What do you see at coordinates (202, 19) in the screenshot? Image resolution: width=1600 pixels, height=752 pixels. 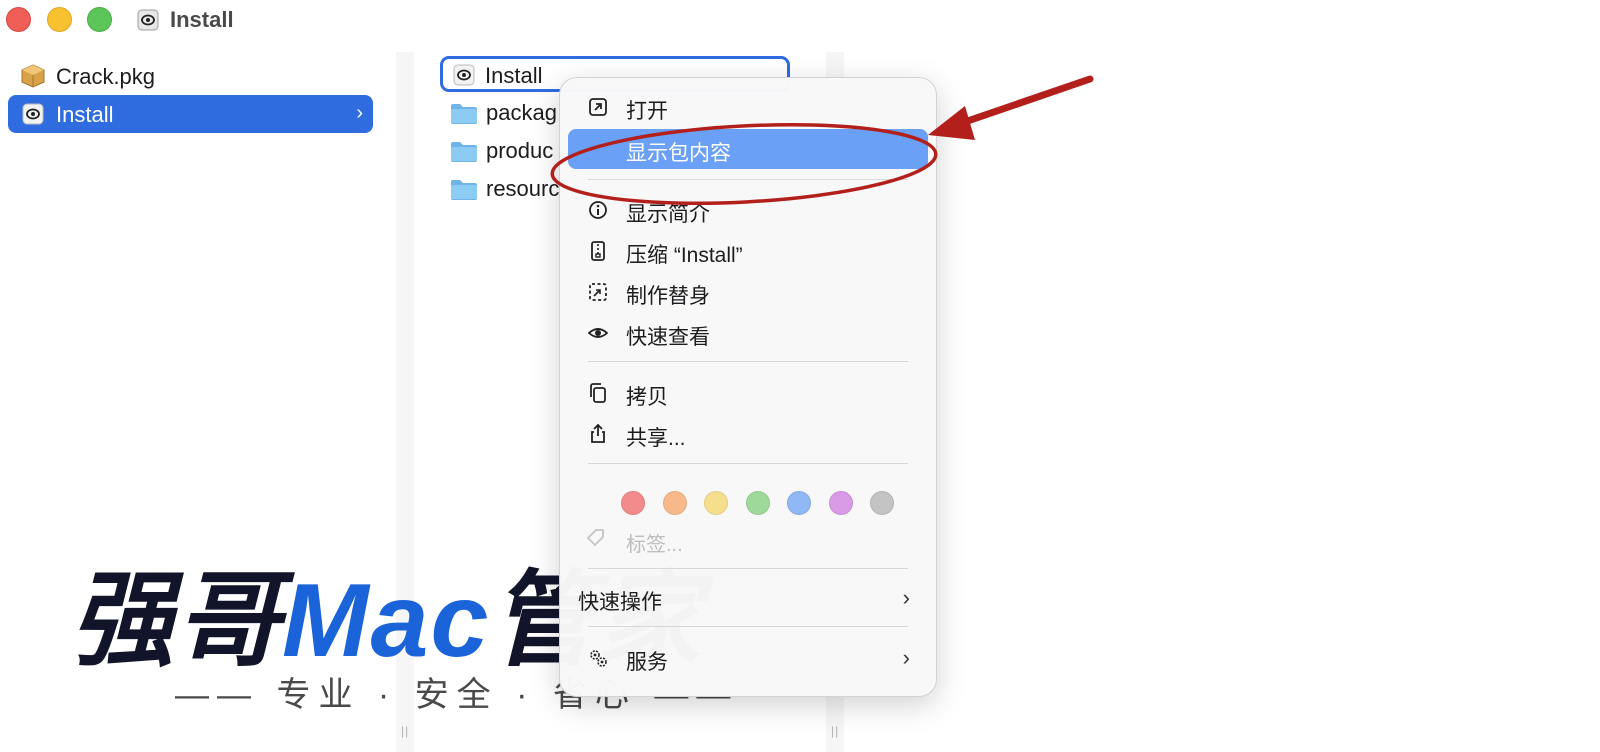 I see `window-title: Install` at bounding box center [202, 19].